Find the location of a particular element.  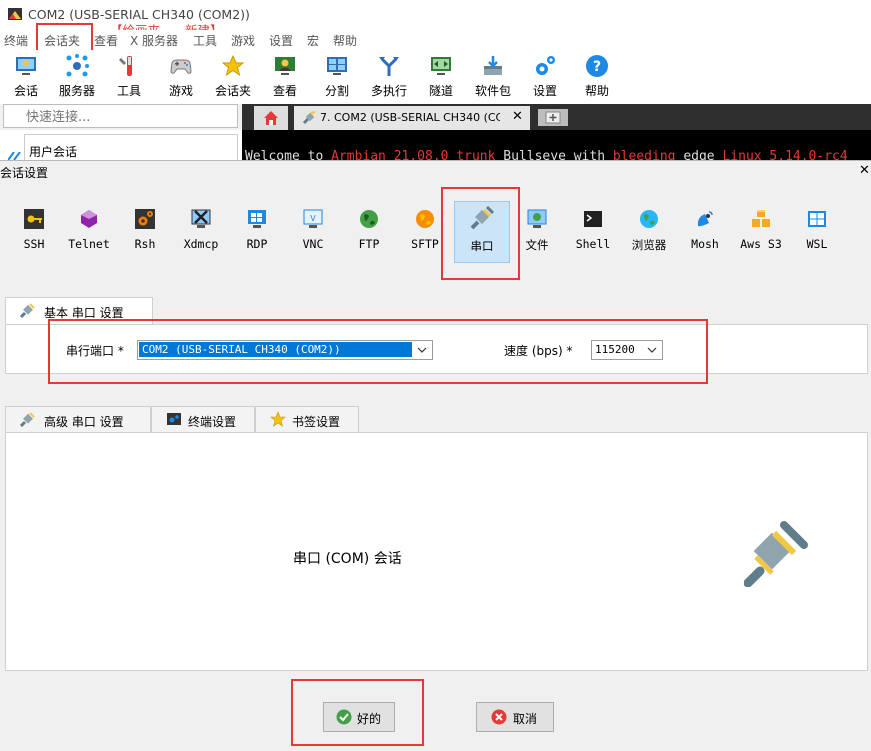

menu-settings: 设置 is located at coordinates (281, 40).